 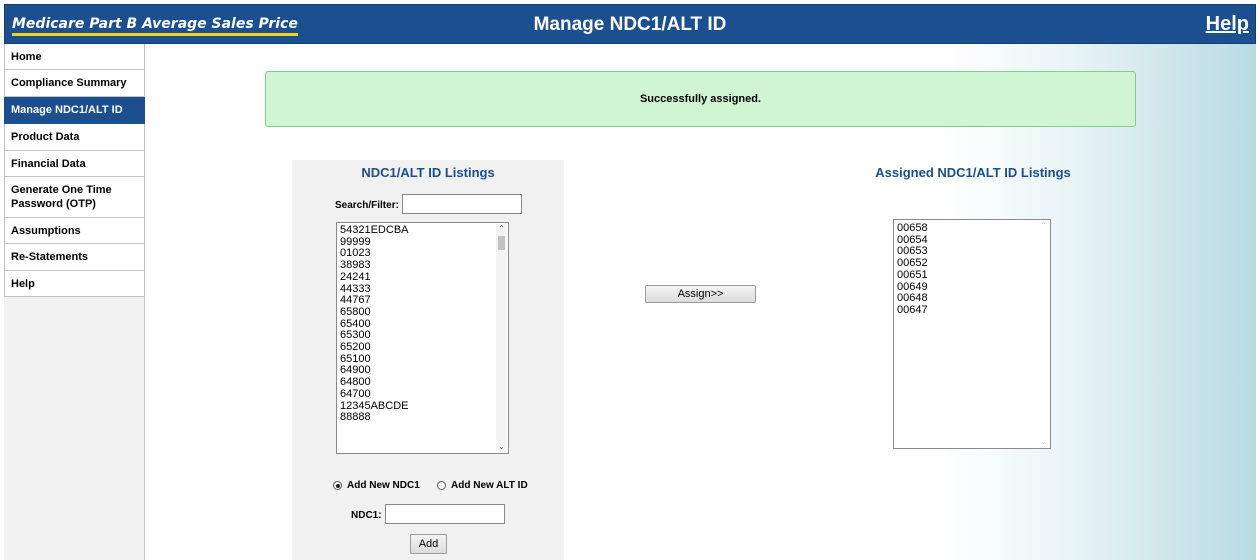 I want to click on radio-add-new-ndc1: Add New NDC1, so click(x=376, y=485).